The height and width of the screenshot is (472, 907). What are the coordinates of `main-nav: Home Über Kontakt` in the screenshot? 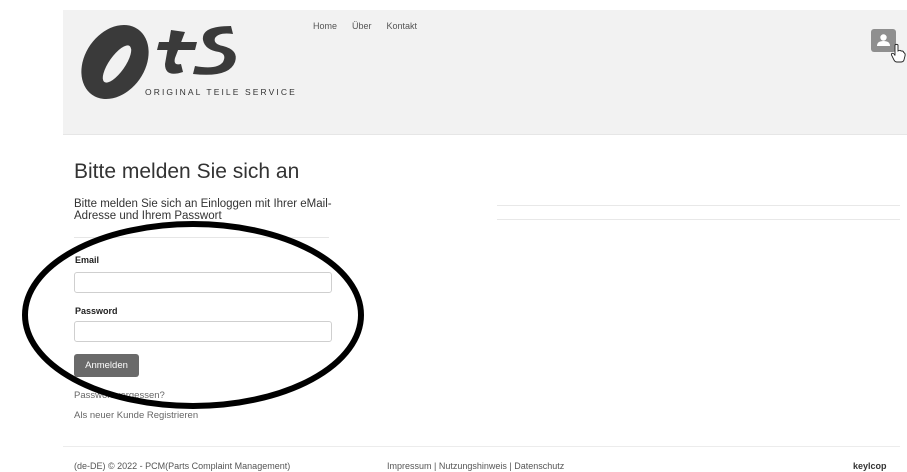 It's located at (365, 26).